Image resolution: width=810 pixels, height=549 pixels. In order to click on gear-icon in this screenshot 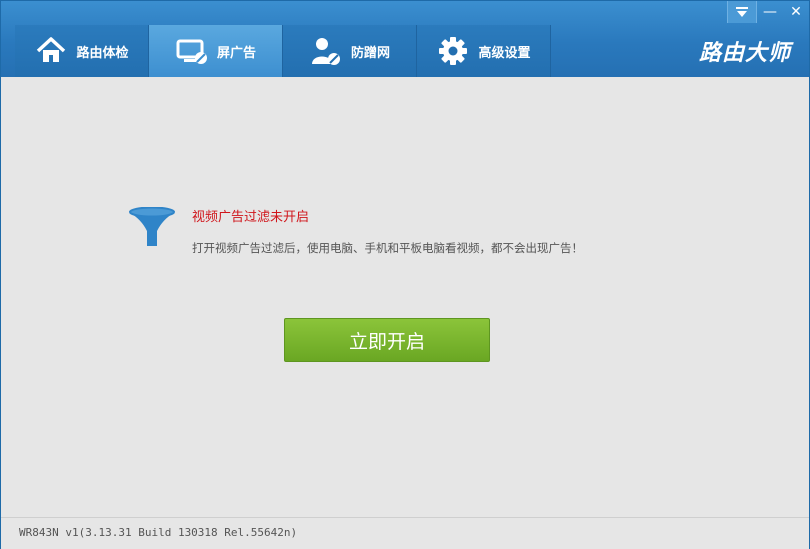, I will do `click(453, 51)`.